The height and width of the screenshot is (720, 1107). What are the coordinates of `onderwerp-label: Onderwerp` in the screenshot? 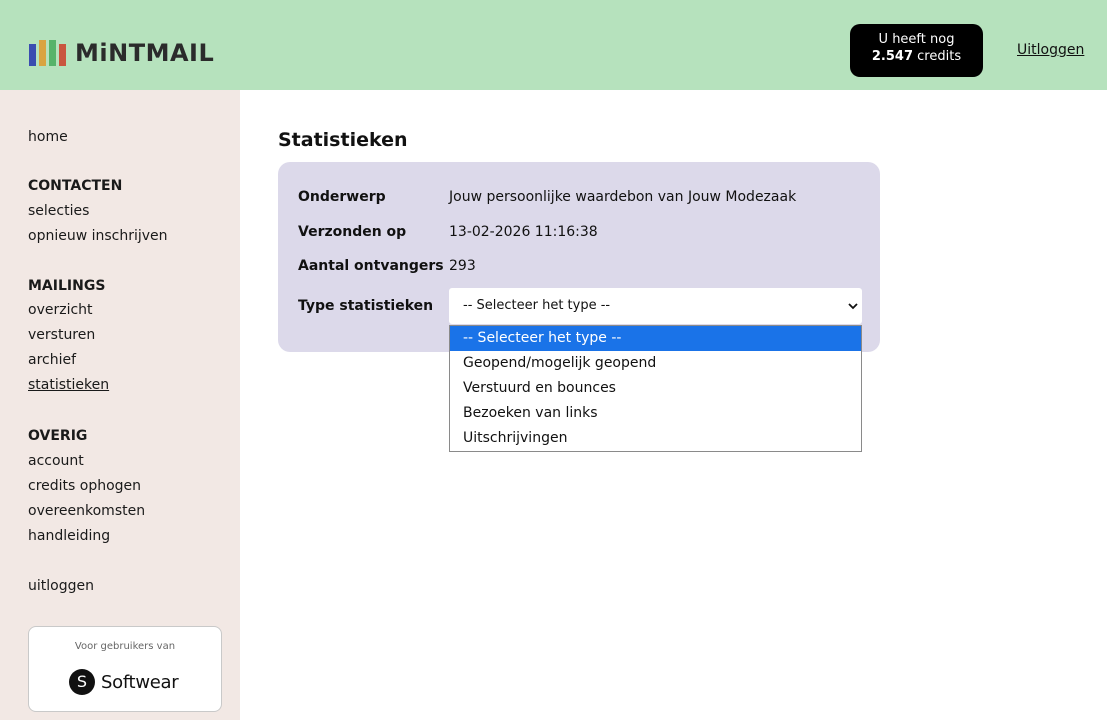 It's located at (342, 197).